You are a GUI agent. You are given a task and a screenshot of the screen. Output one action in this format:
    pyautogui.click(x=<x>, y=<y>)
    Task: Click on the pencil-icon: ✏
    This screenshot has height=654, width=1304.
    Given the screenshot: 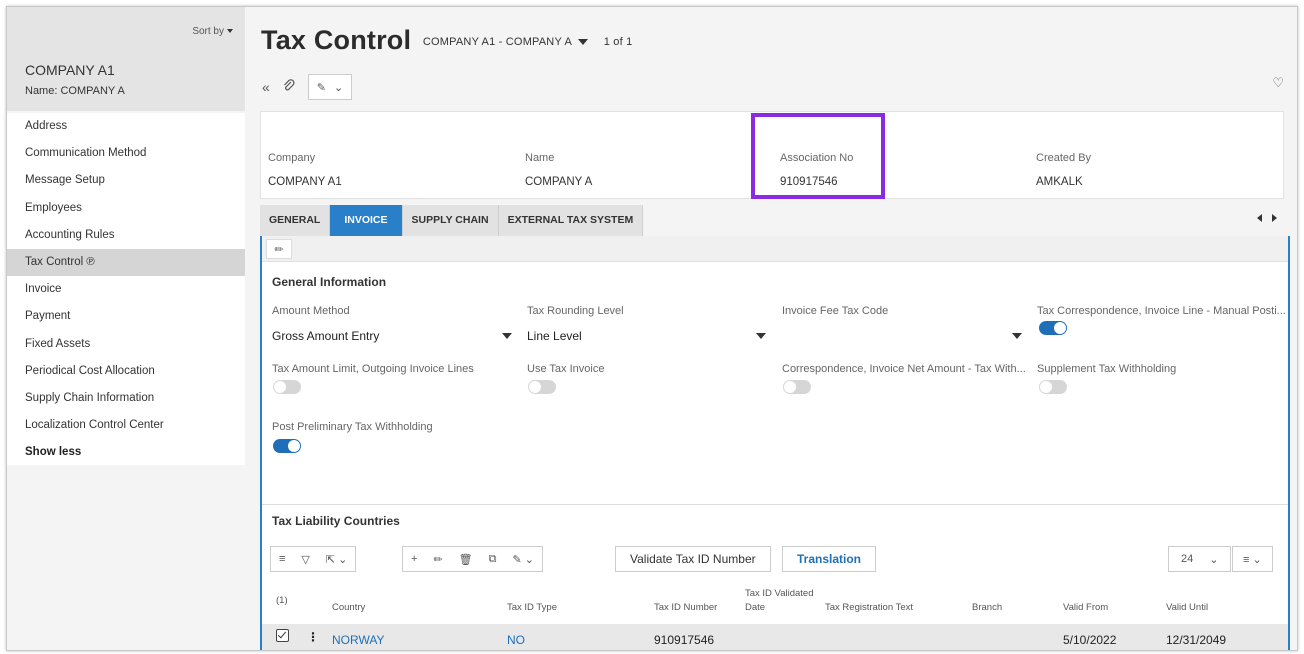 What is the action you would take?
    pyautogui.click(x=437, y=559)
    